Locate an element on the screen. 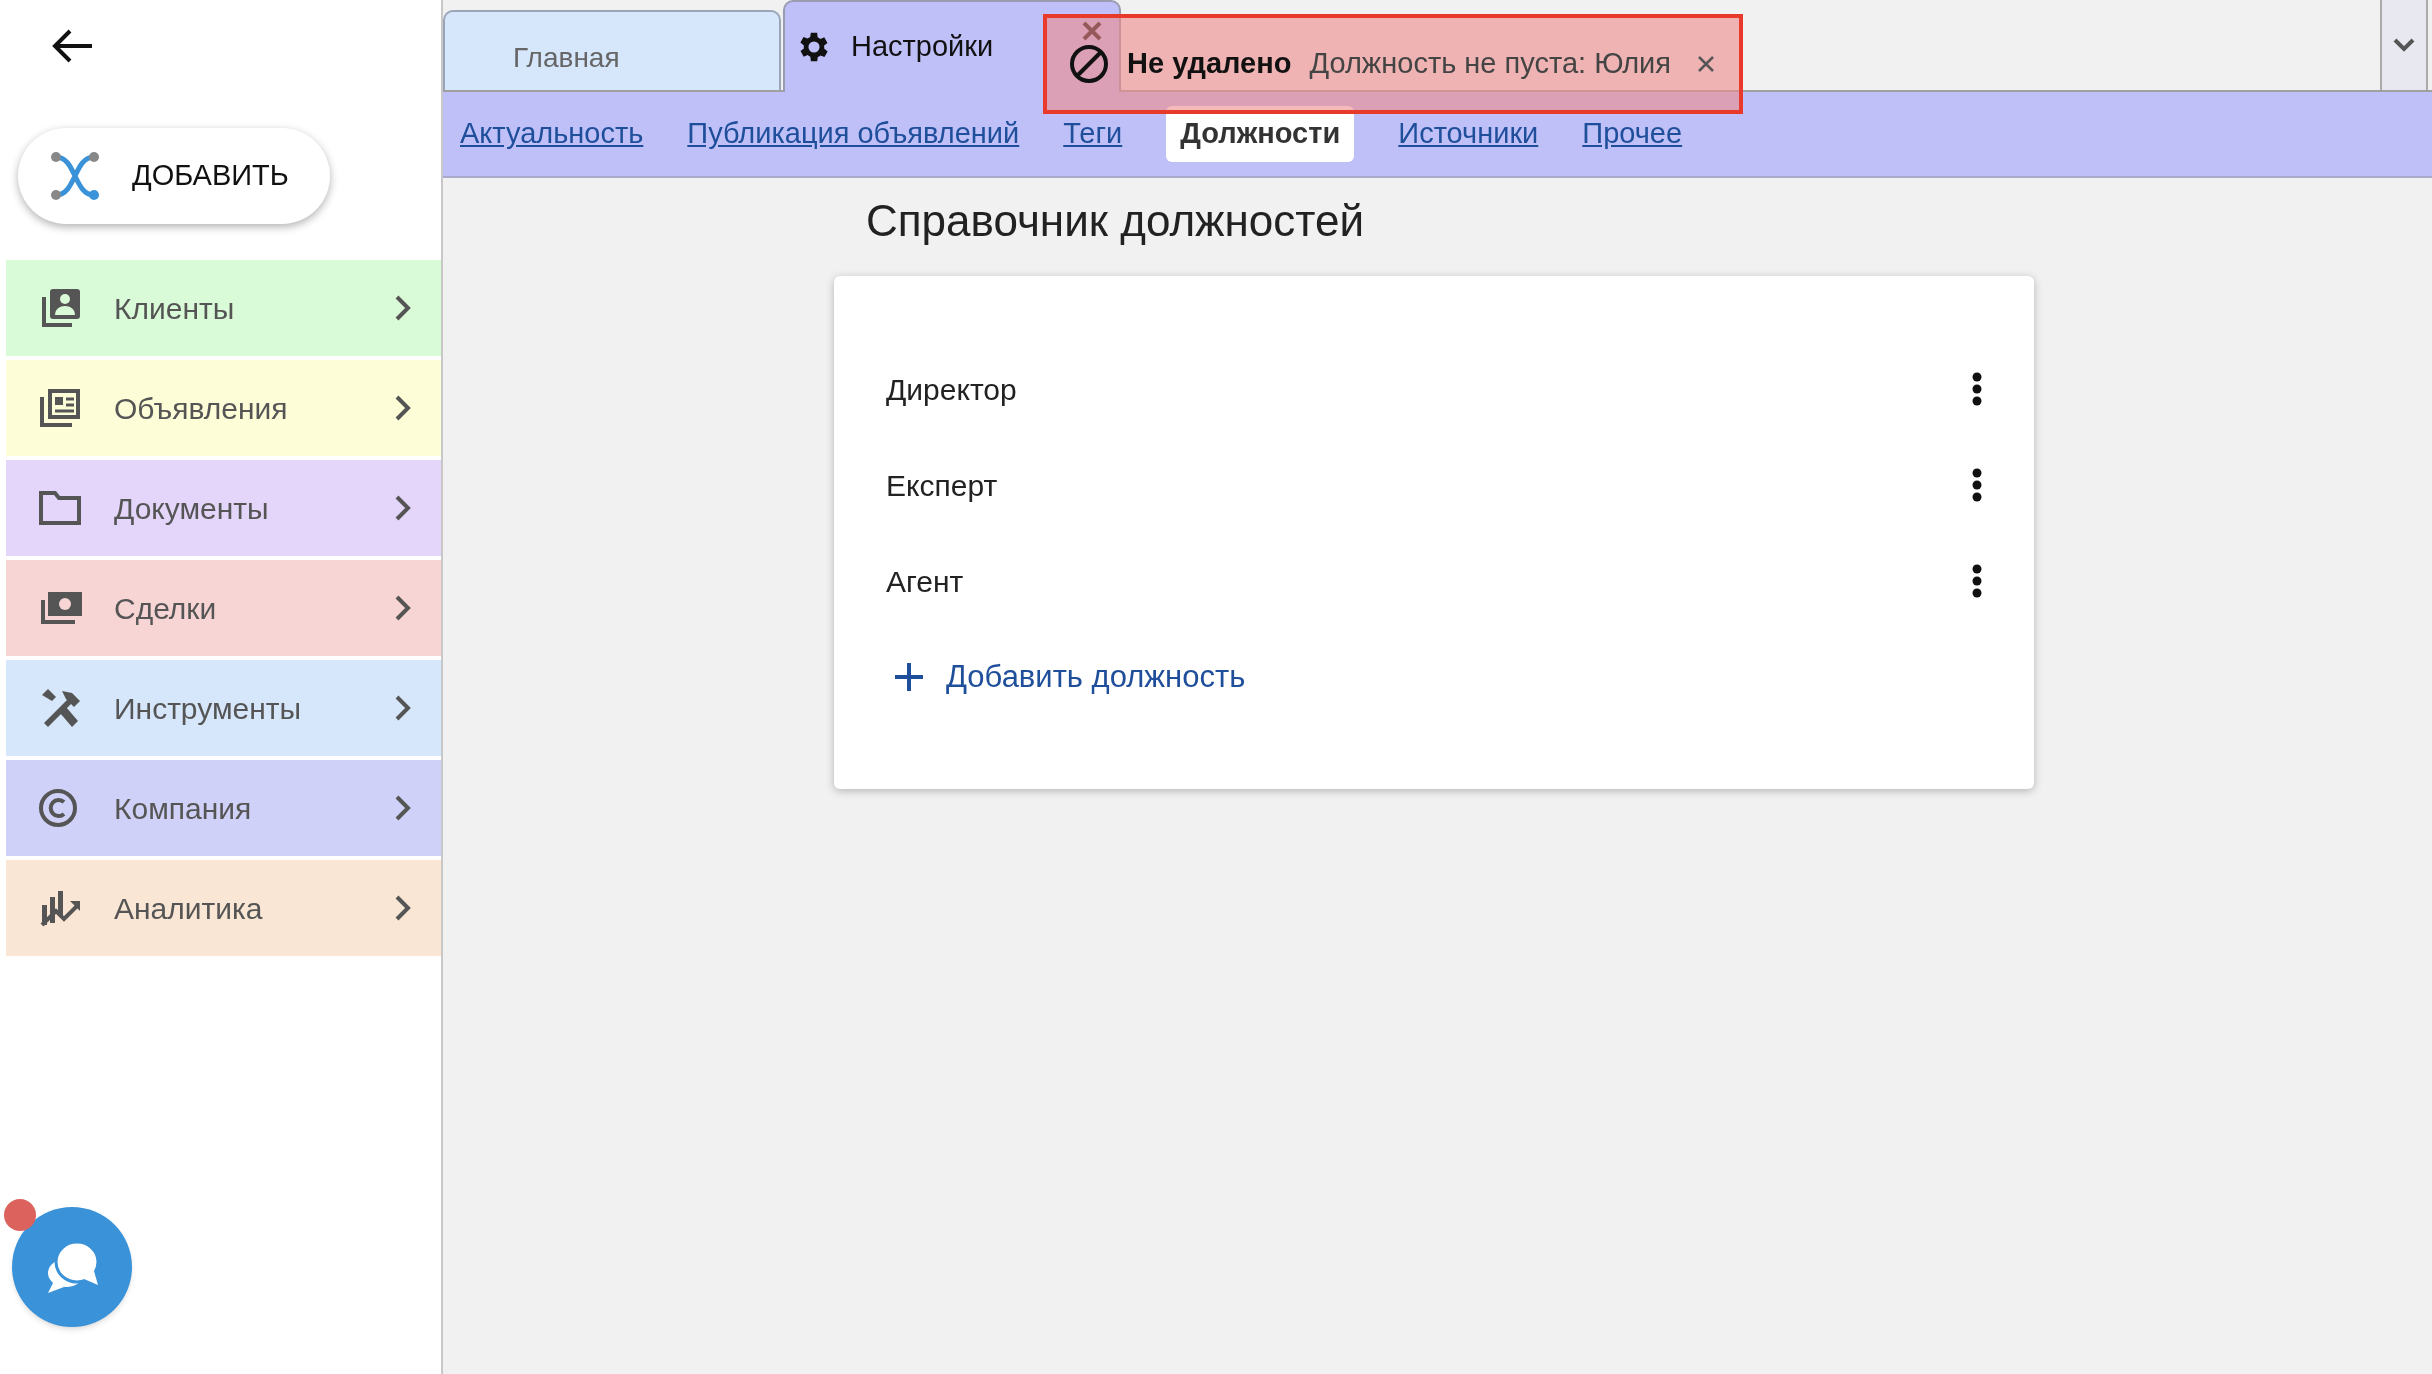 The height and width of the screenshot is (1374, 2432). toast-message: Должность не пуста: Юлия is located at coordinates (1490, 64).